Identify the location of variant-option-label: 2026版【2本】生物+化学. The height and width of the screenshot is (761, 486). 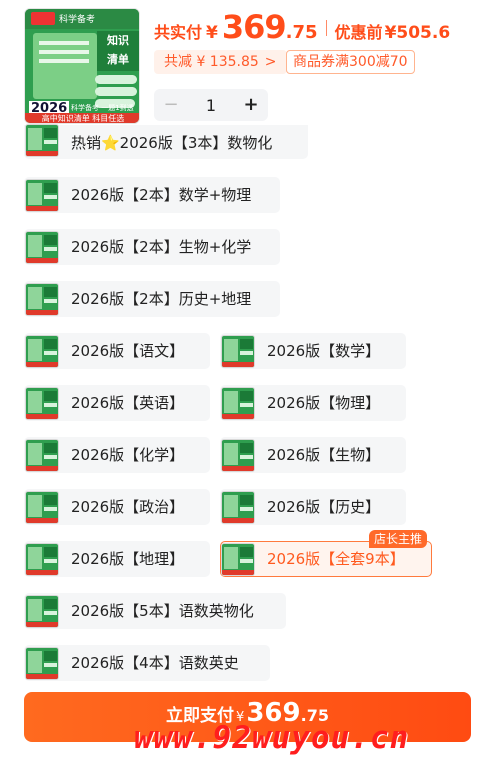
(161, 247).